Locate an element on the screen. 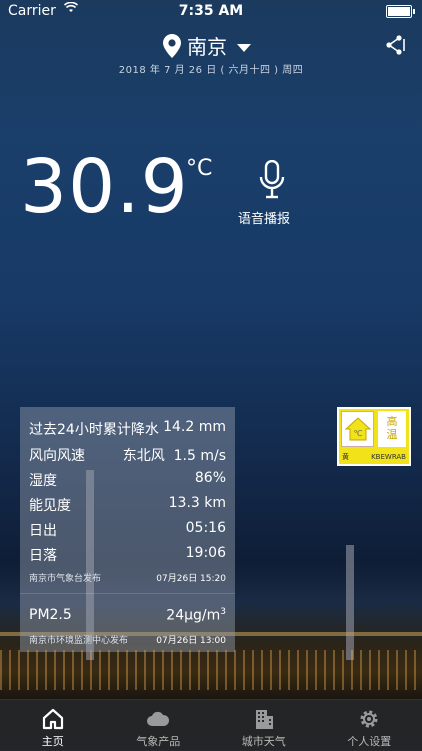 This screenshot has height=751, width=422. pm25-unit: μg/m is located at coordinates (202, 616).